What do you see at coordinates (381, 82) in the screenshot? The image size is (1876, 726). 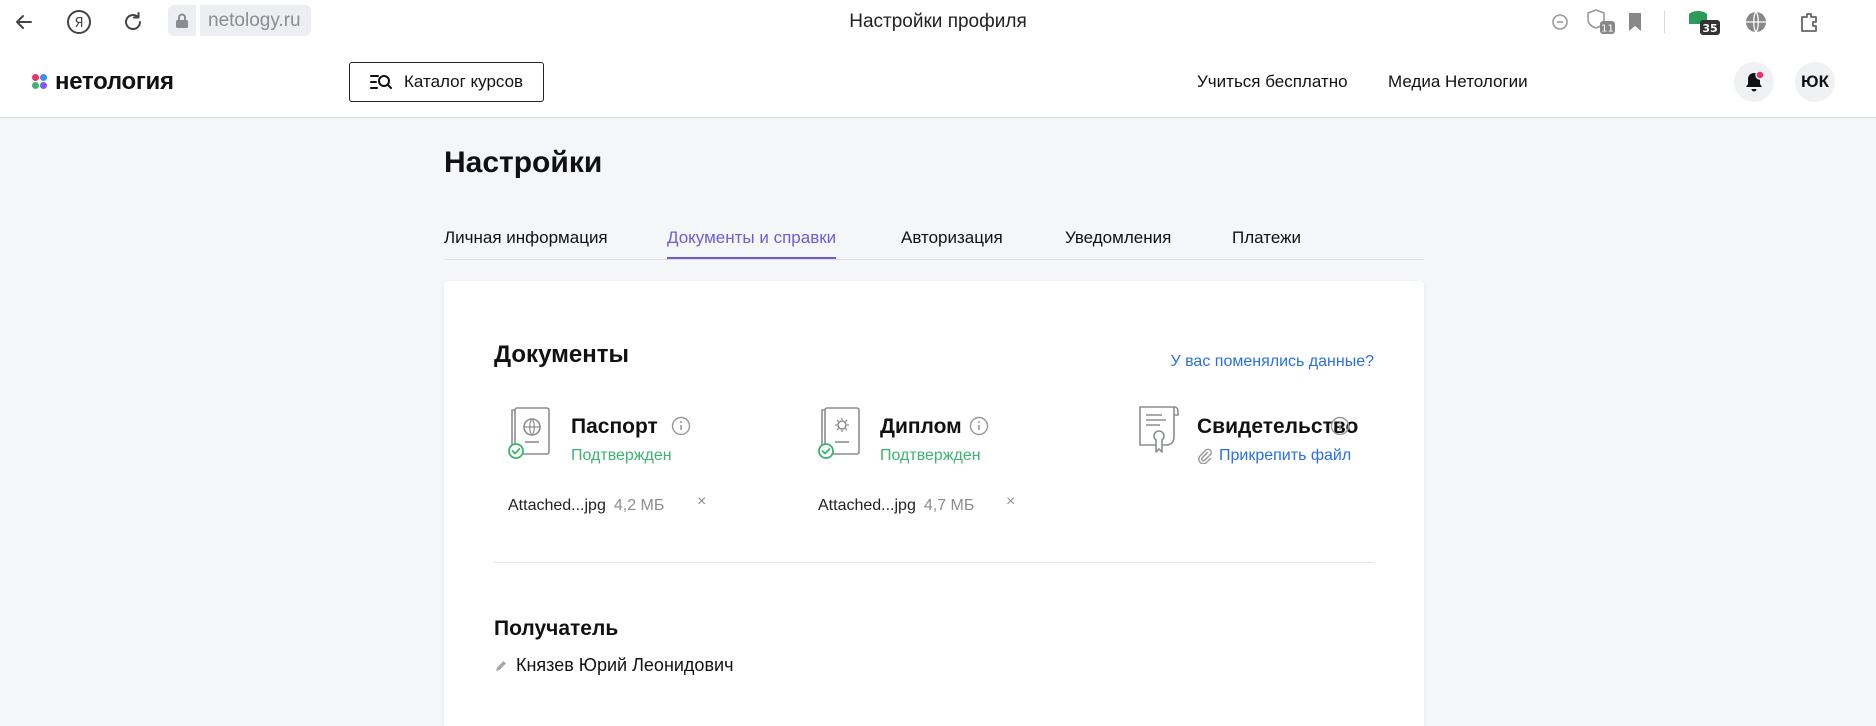 I see `catalog-search-icon` at bounding box center [381, 82].